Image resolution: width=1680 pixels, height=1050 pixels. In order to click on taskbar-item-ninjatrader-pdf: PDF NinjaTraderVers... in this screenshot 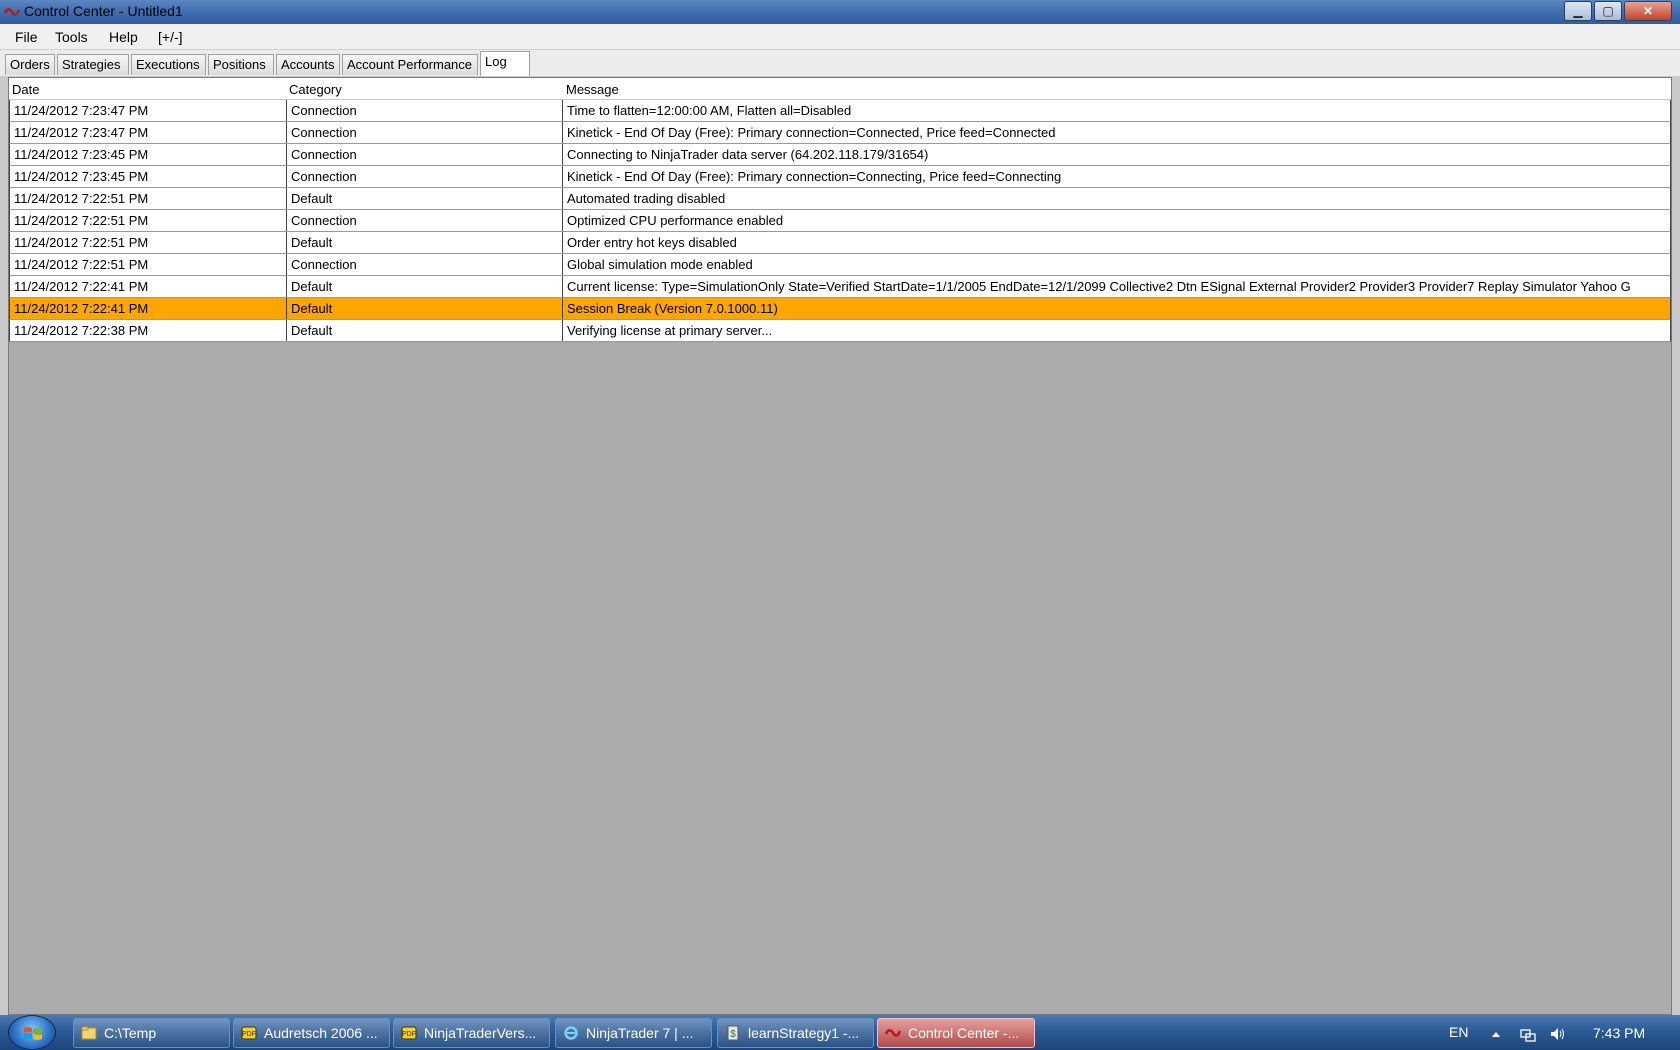, I will do `click(471, 1033)`.